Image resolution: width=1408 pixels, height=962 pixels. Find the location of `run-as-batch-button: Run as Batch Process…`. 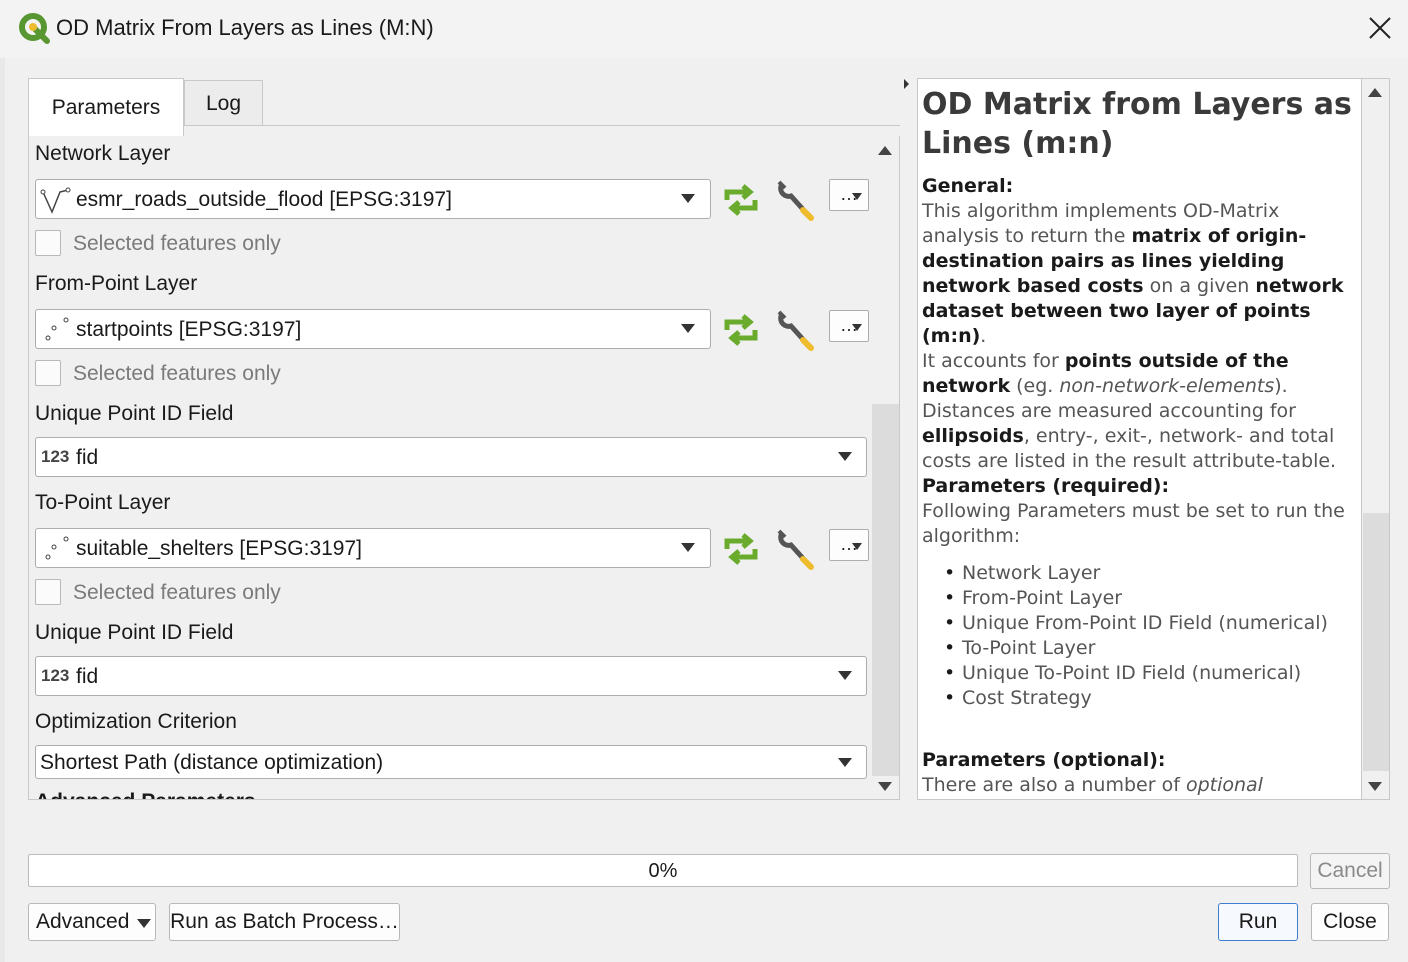

run-as-batch-button: Run as Batch Process… is located at coordinates (284, 922).